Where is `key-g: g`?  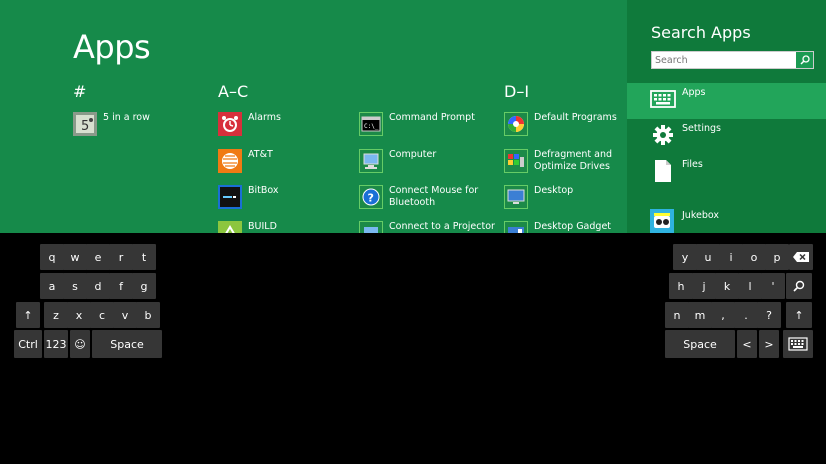 key-g: g is located at coordinates (144, 286).